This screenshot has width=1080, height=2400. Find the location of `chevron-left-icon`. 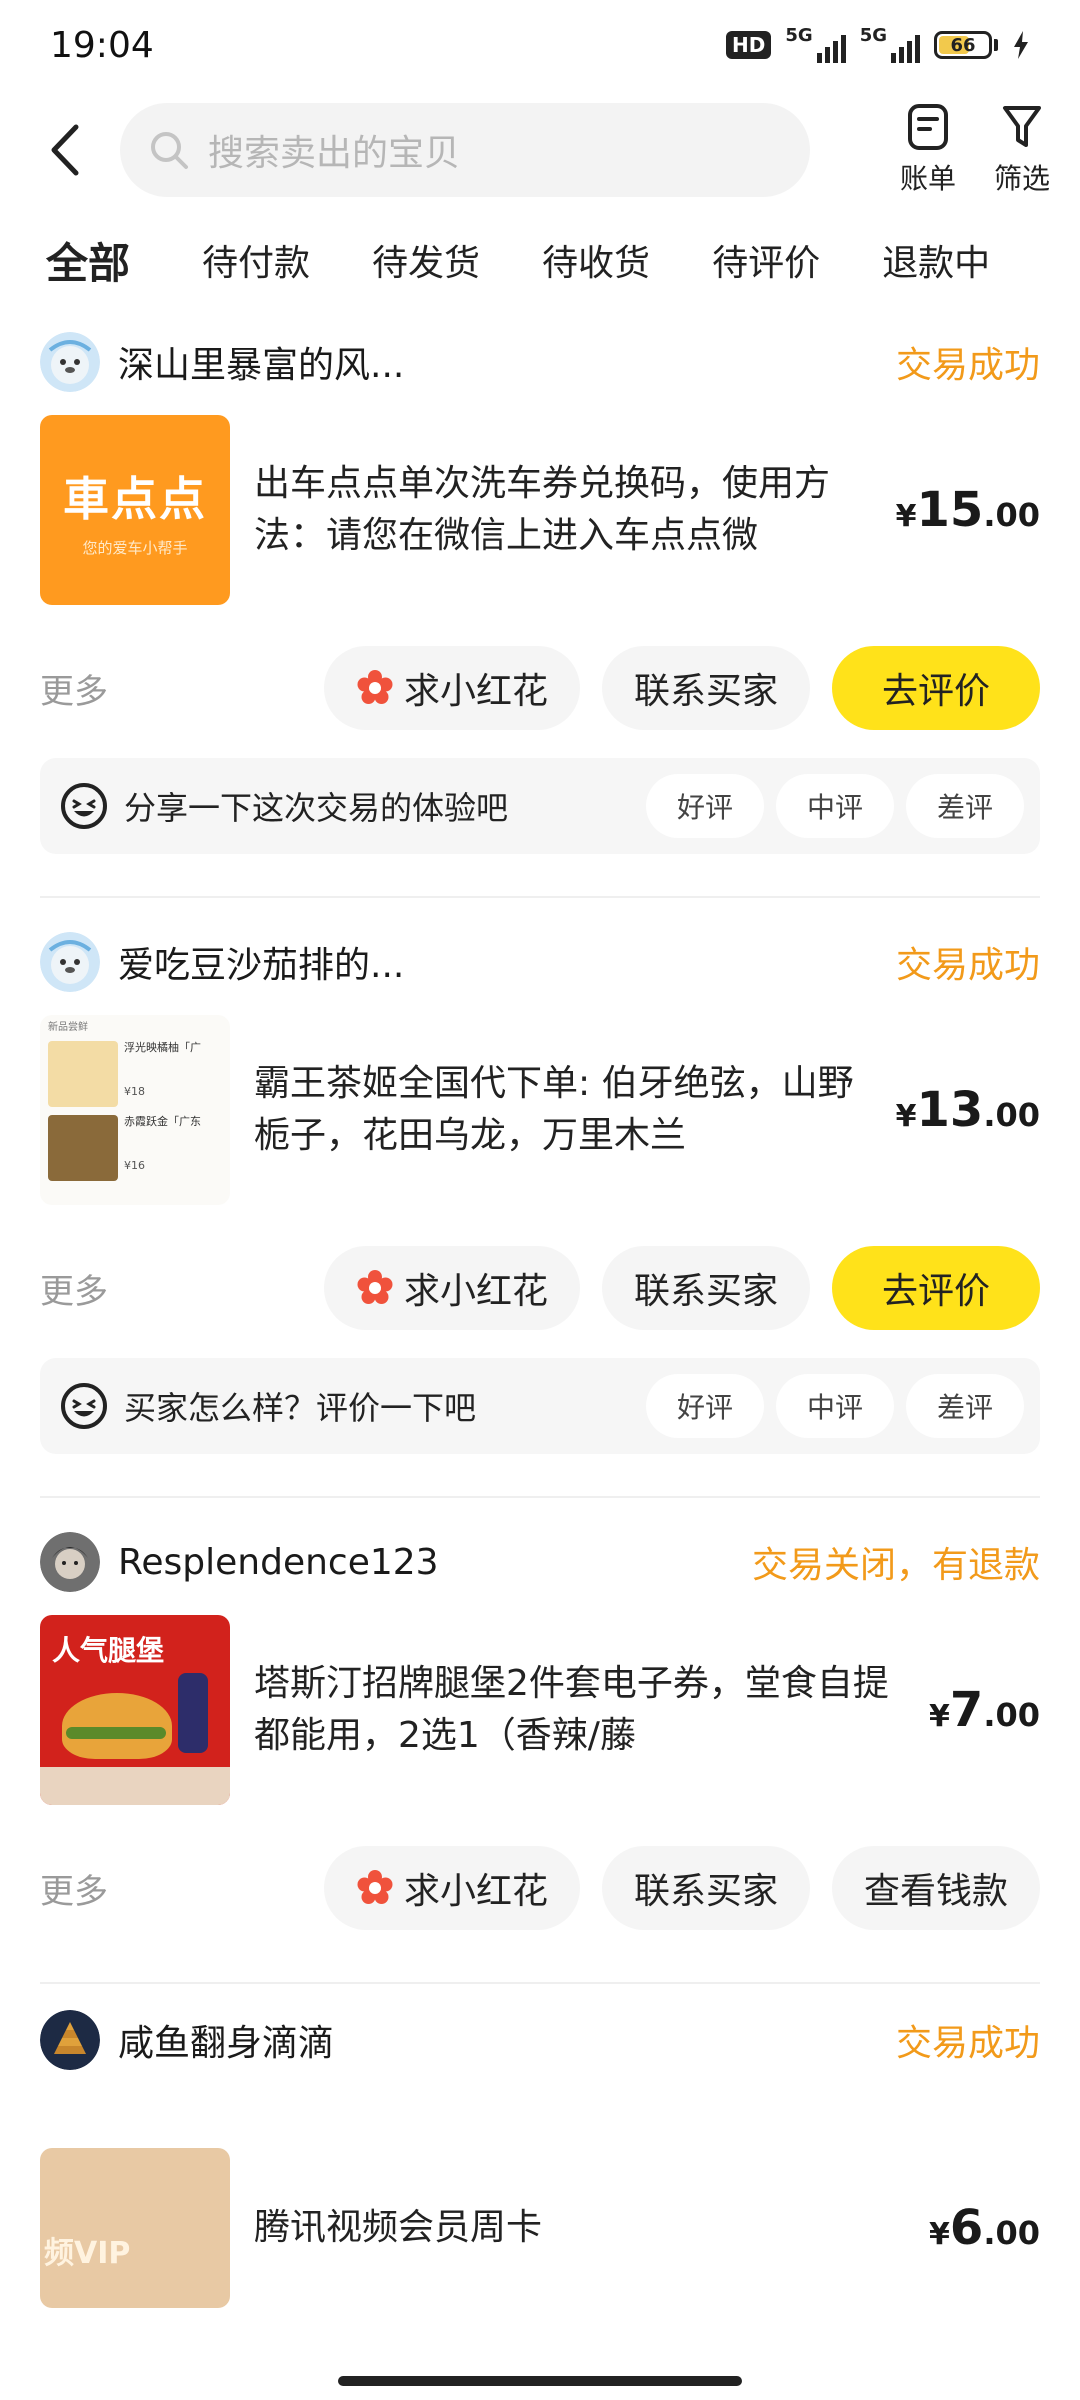

chevron-left-icon is located at coordinates (65, 150).